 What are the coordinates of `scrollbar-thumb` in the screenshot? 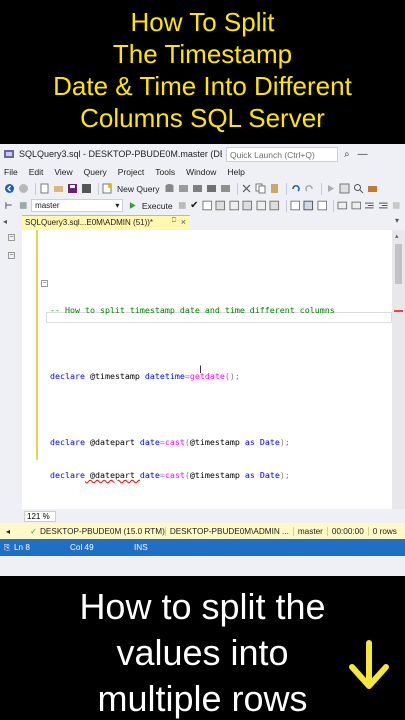 It's located at (398, 264).